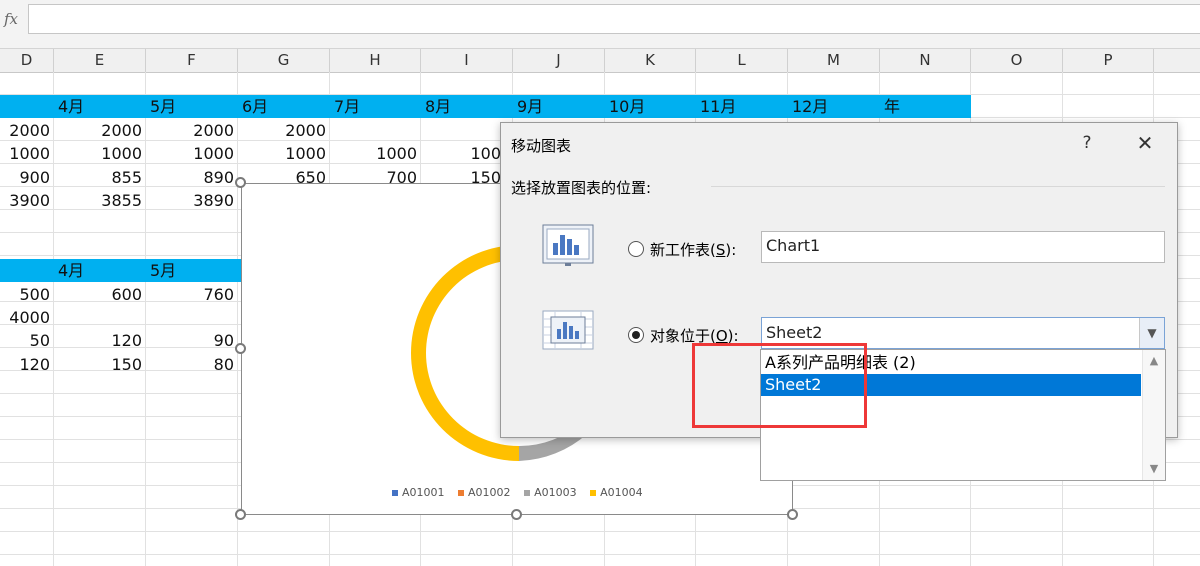  Describe the element at coordinates (284, 106) in the screenshot. I see `header-cell: 6月` at that location.